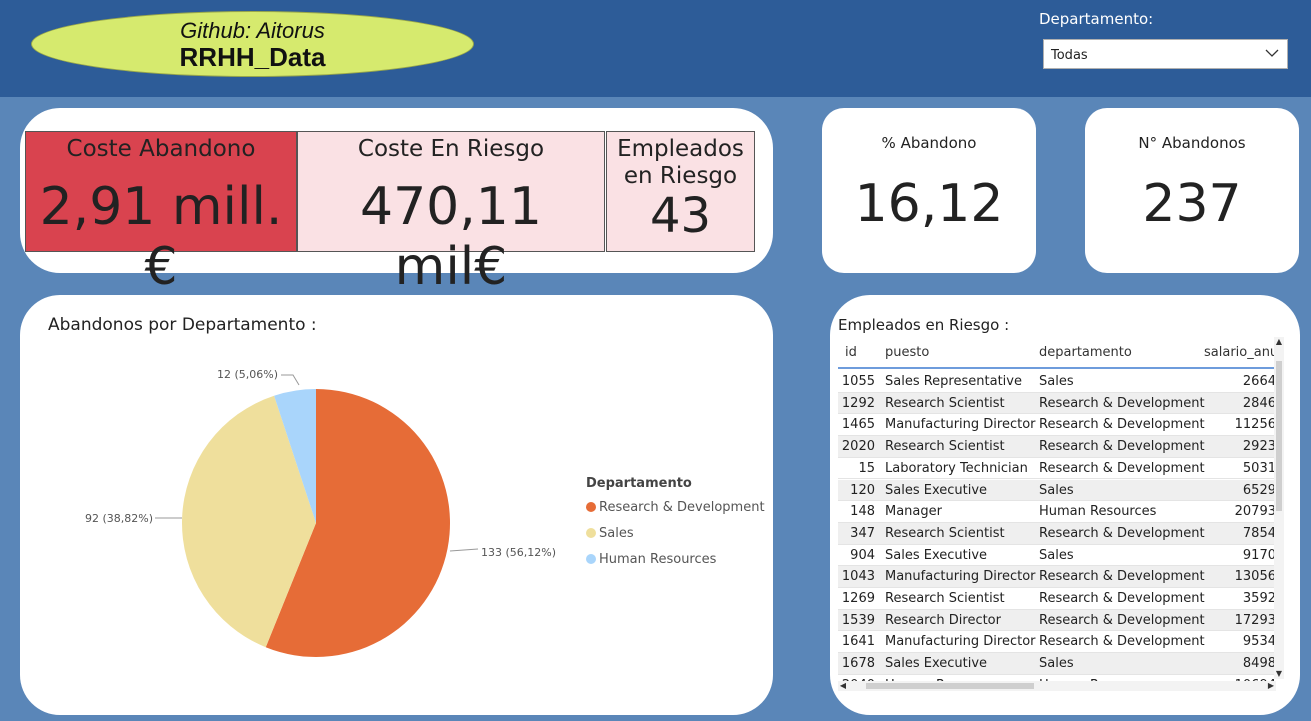  I want to click on pct-abandono-title: % Abandono, so click(929, 143).